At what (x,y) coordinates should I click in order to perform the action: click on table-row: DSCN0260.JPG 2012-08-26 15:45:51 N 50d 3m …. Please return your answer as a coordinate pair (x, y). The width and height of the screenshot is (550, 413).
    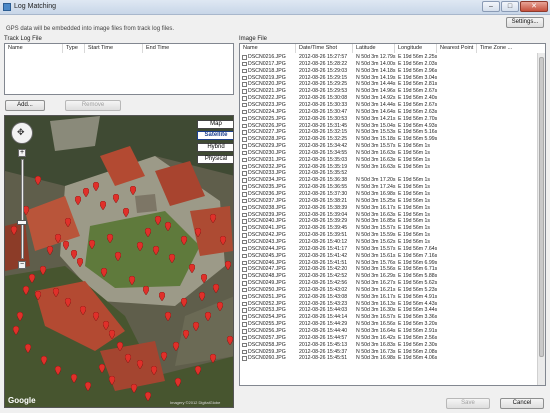
    Looking at the image, I should click on (392, 358).